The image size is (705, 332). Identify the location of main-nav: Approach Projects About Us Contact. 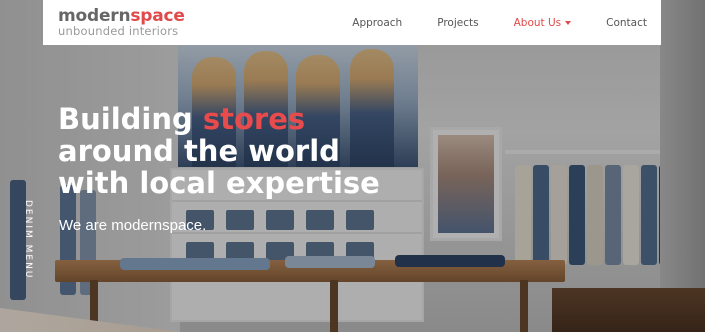
(482, 22).